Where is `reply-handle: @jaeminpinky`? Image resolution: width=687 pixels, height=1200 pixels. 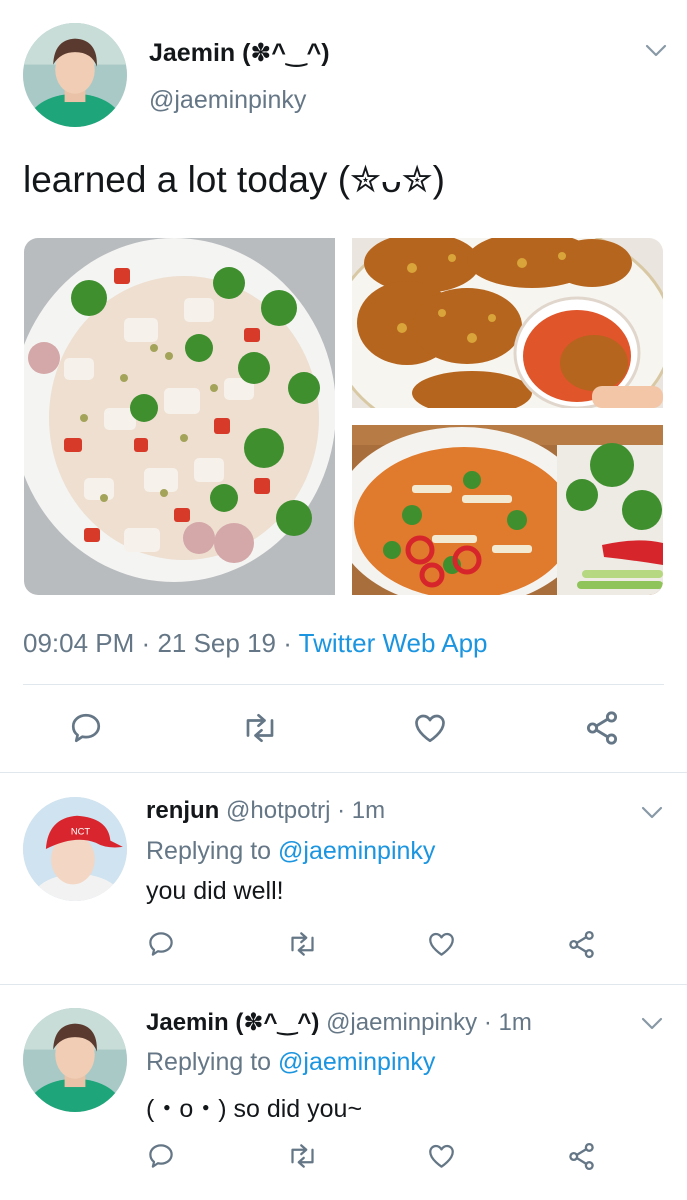 reply-handle: @jaeminpinky is located at coordinates (401, 1022).